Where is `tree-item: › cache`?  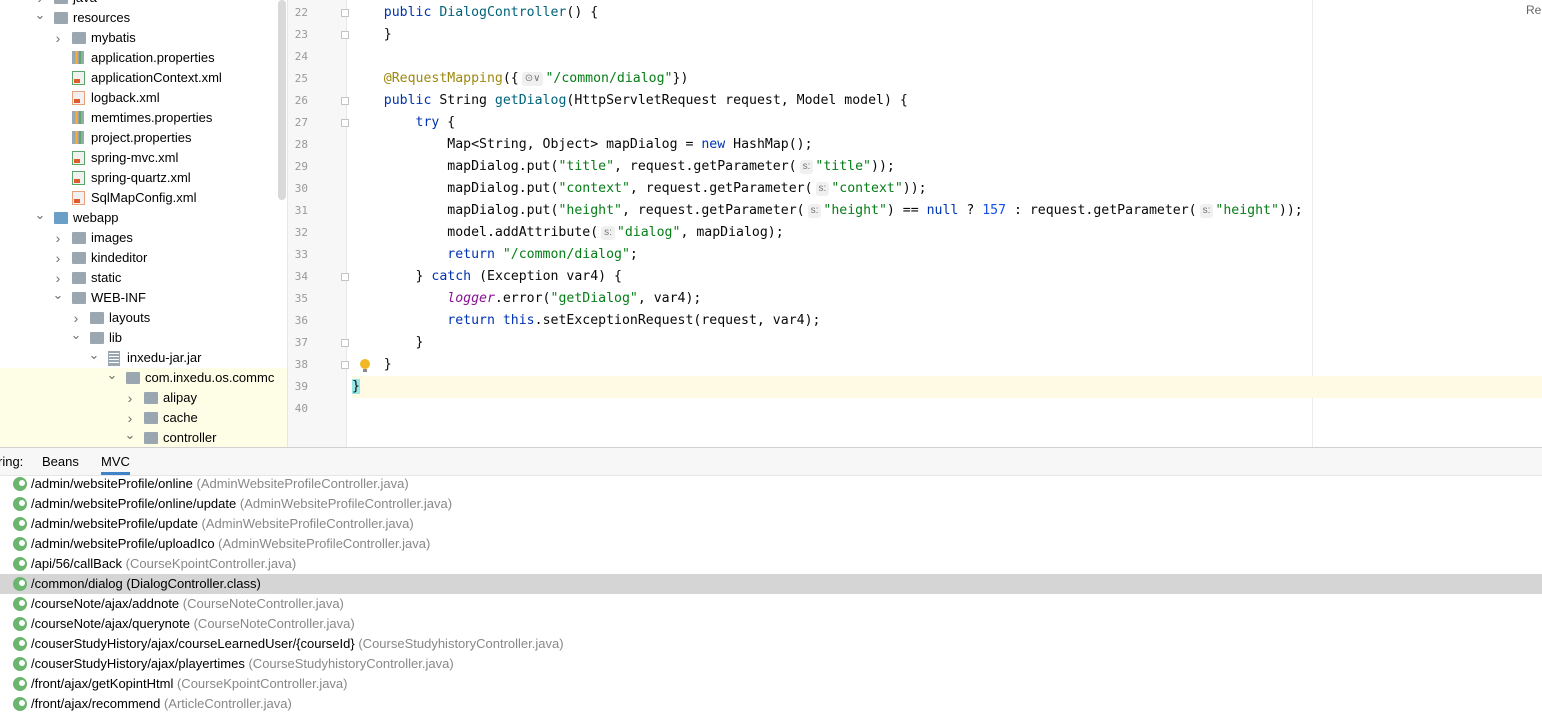
tree-item: › cache is located at coordinates (143, 418).